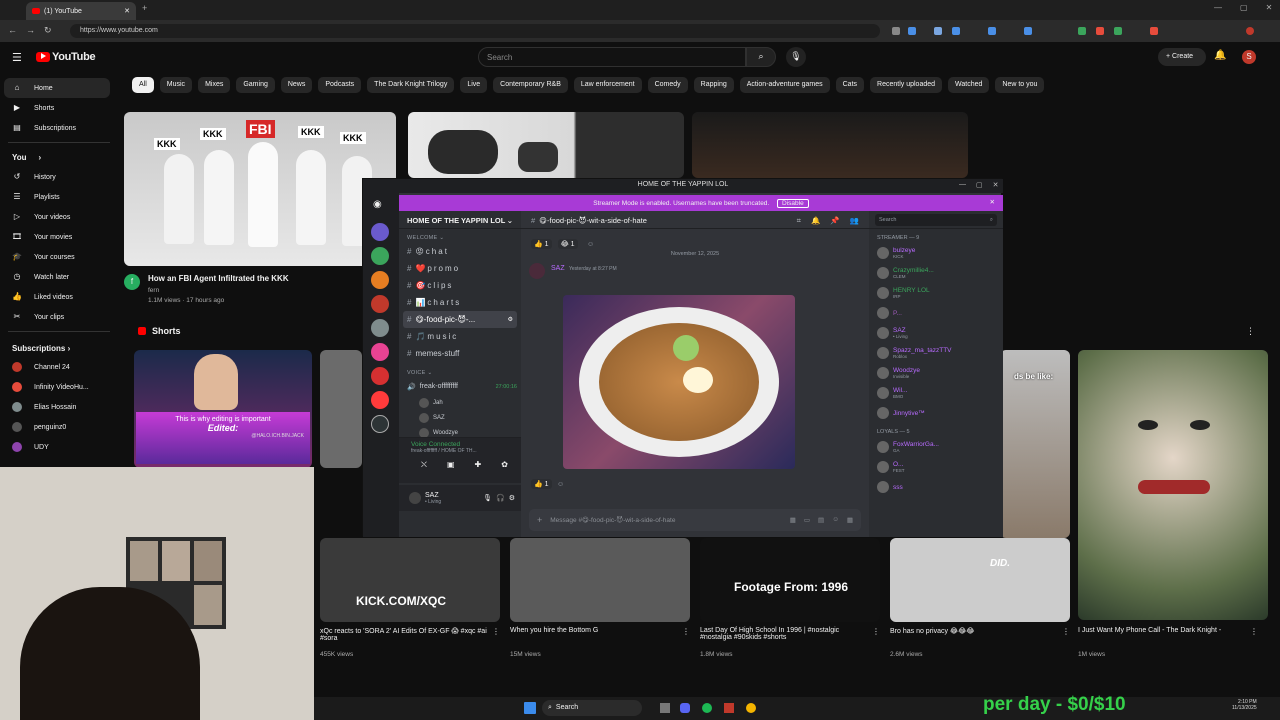  Describe the element at coordinates (793, 203) in the screenshot. I see `disable-button: Disable` at that location.